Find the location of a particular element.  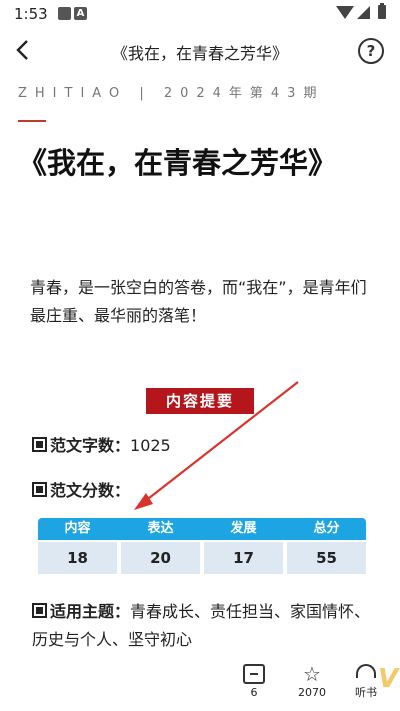

status-time: 1:53 is located at coordinates (31, 14).